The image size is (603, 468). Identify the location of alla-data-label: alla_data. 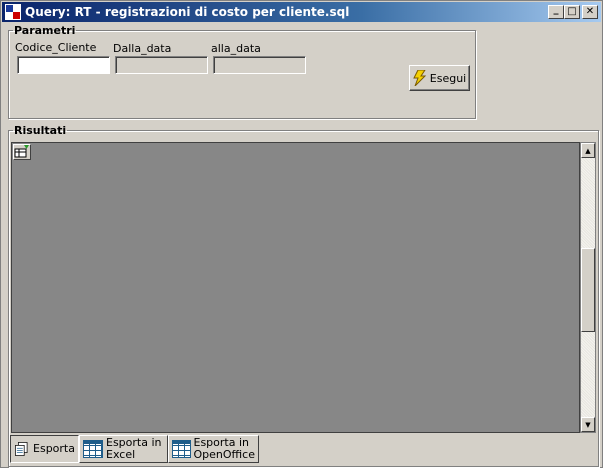
(236, 48).